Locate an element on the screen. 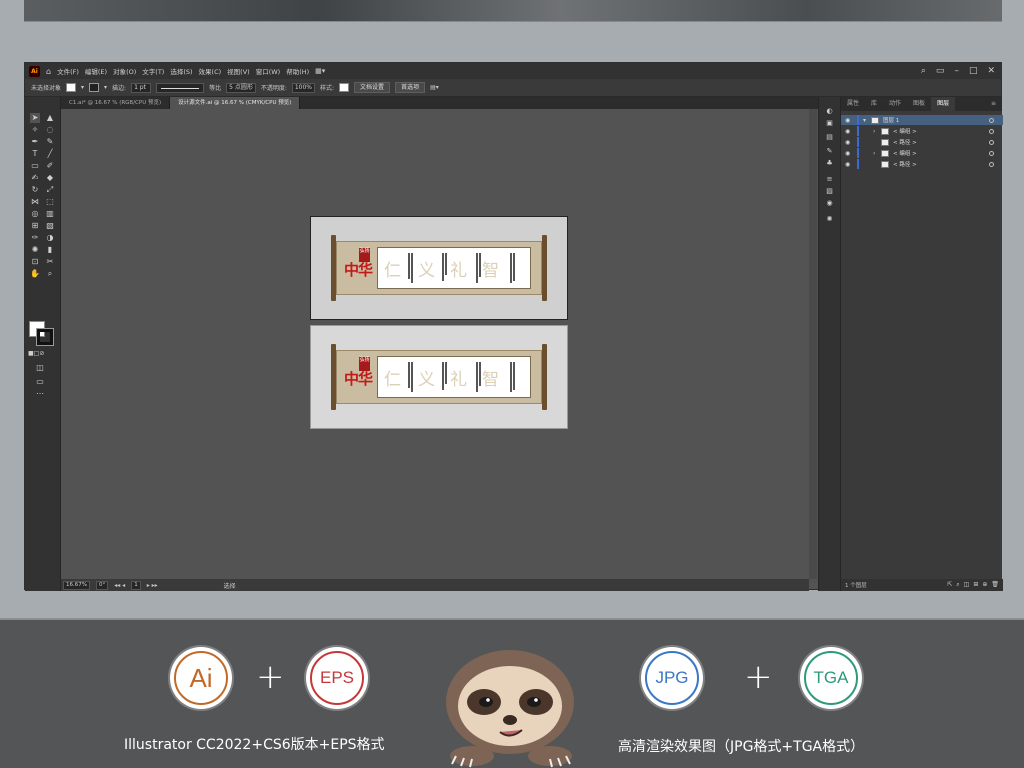 The width and height of the screenshot is (1024, 768). new-sublayer-icon: ⊞ is located at coordinates (975, 585).